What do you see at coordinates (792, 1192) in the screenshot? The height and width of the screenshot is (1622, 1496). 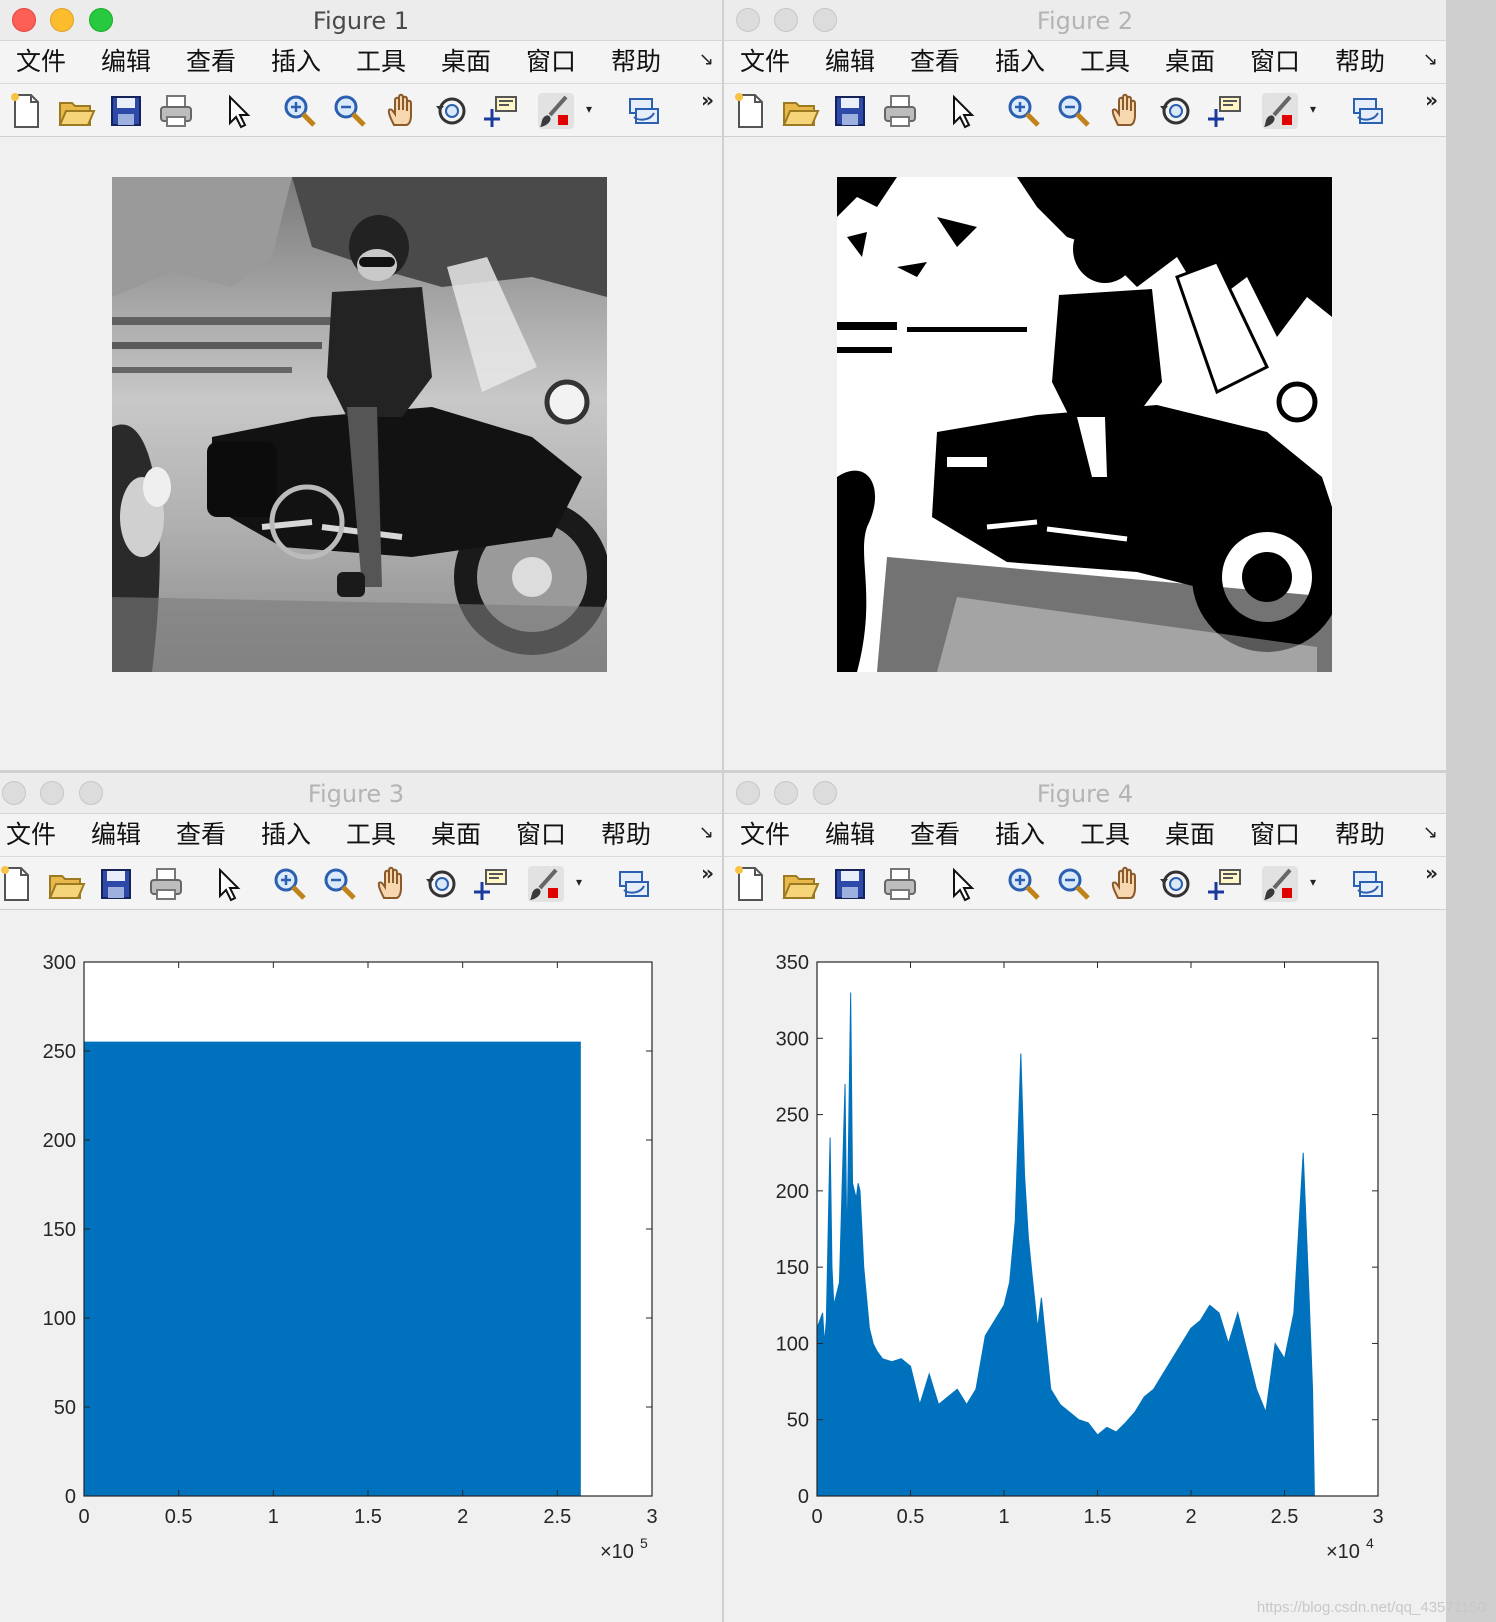 I see `y-tick-label: 200` at bounding box center [792, 1192].